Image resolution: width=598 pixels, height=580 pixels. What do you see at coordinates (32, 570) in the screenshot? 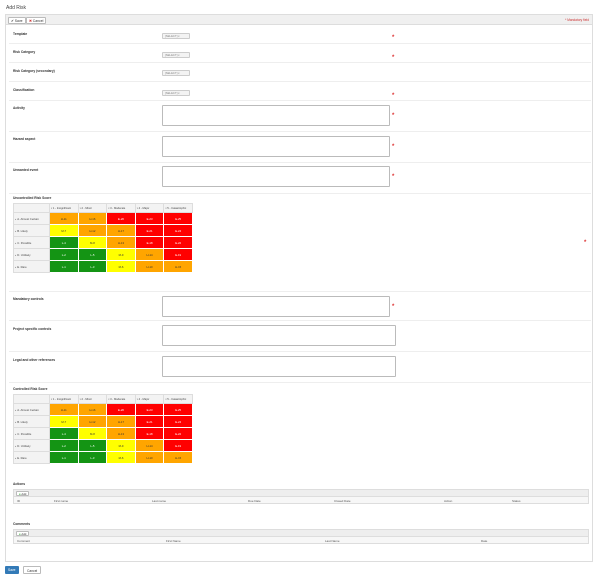
I see `cancel-button: Cancel` at bounding box center [32, 570].